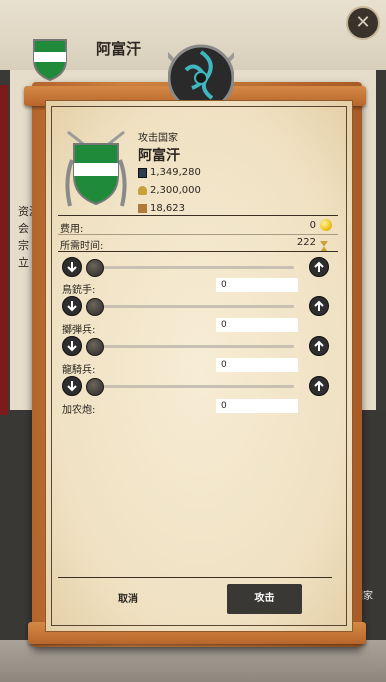  What do you see at coordinates (158, 138) in the screenshot?
I see `dialog-subtitle: 攻击国家` at bounding box center [158, 138].